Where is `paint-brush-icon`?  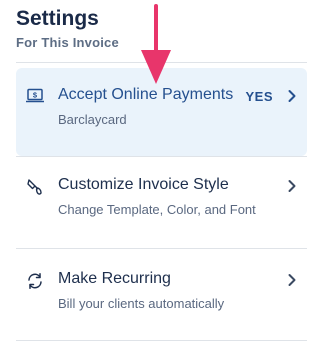 paint-brush-icon is located at coordinates (34, 187).